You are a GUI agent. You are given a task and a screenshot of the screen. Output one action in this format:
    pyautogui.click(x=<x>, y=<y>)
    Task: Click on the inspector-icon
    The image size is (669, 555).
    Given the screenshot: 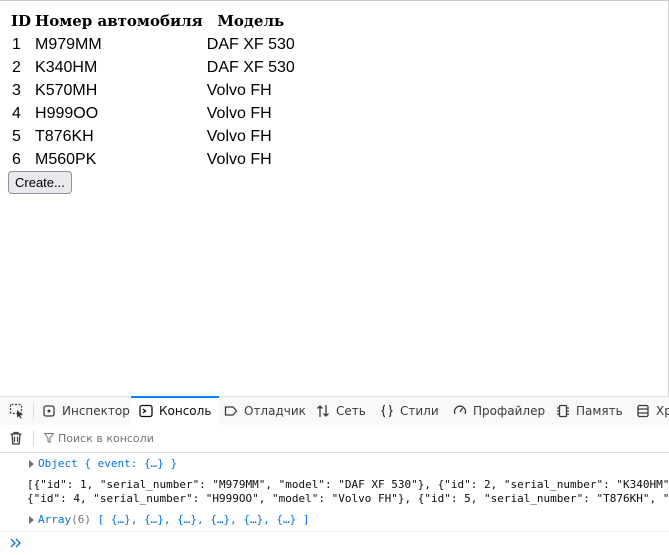 What is the action you would take?
    pyautogui.click(x=49, y=411)
    